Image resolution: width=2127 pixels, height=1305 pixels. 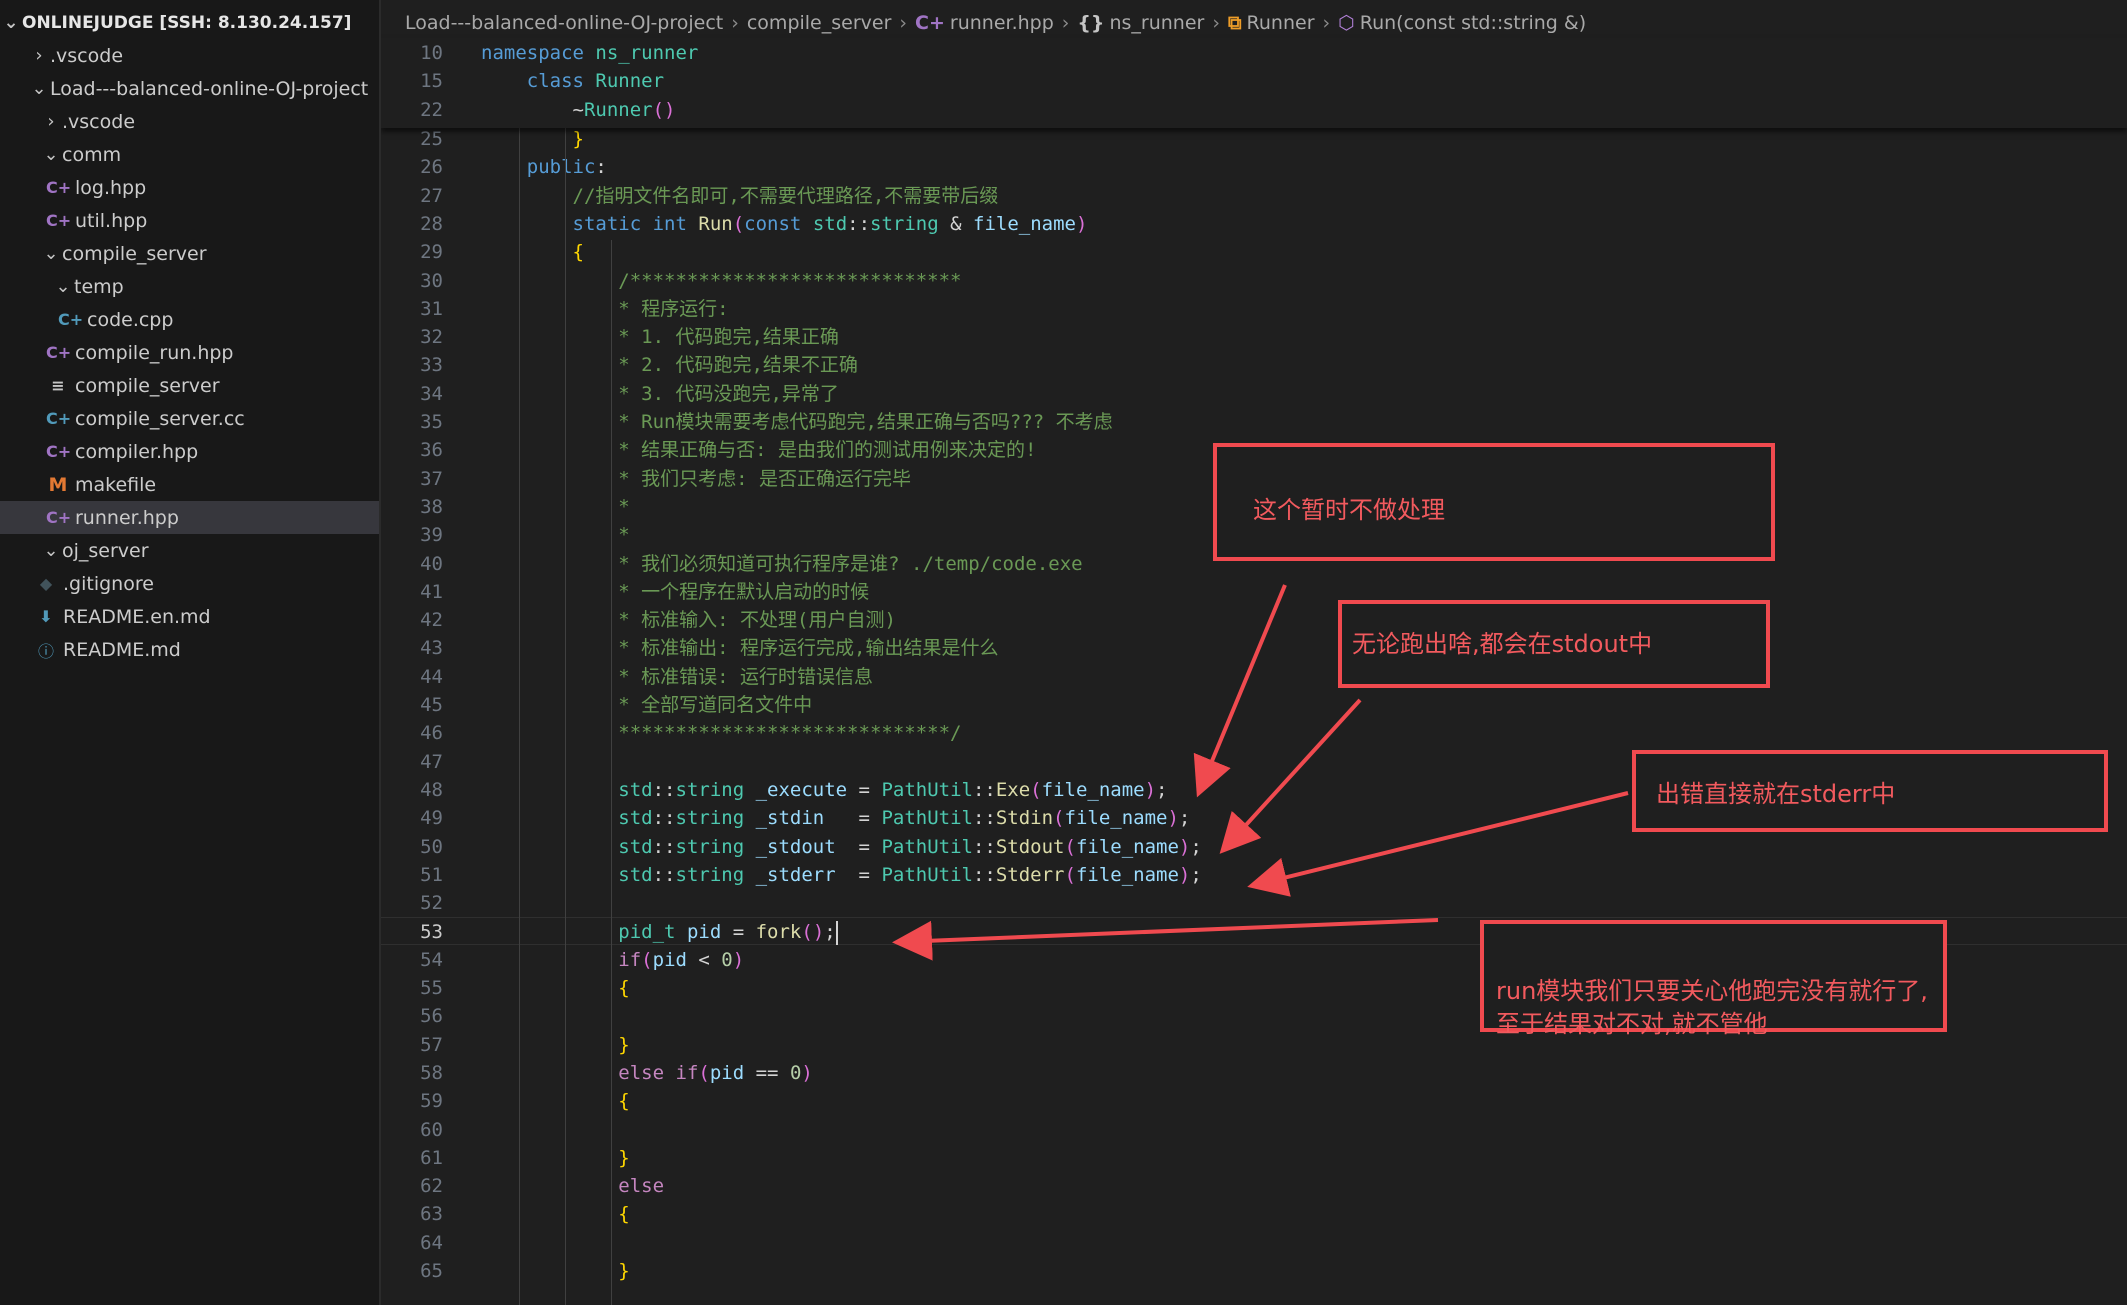 What do you see at coordinates (189, 154) in the screenshot?
I see `tree-folder: ⌄ comm` at bounding box center [189, 154].